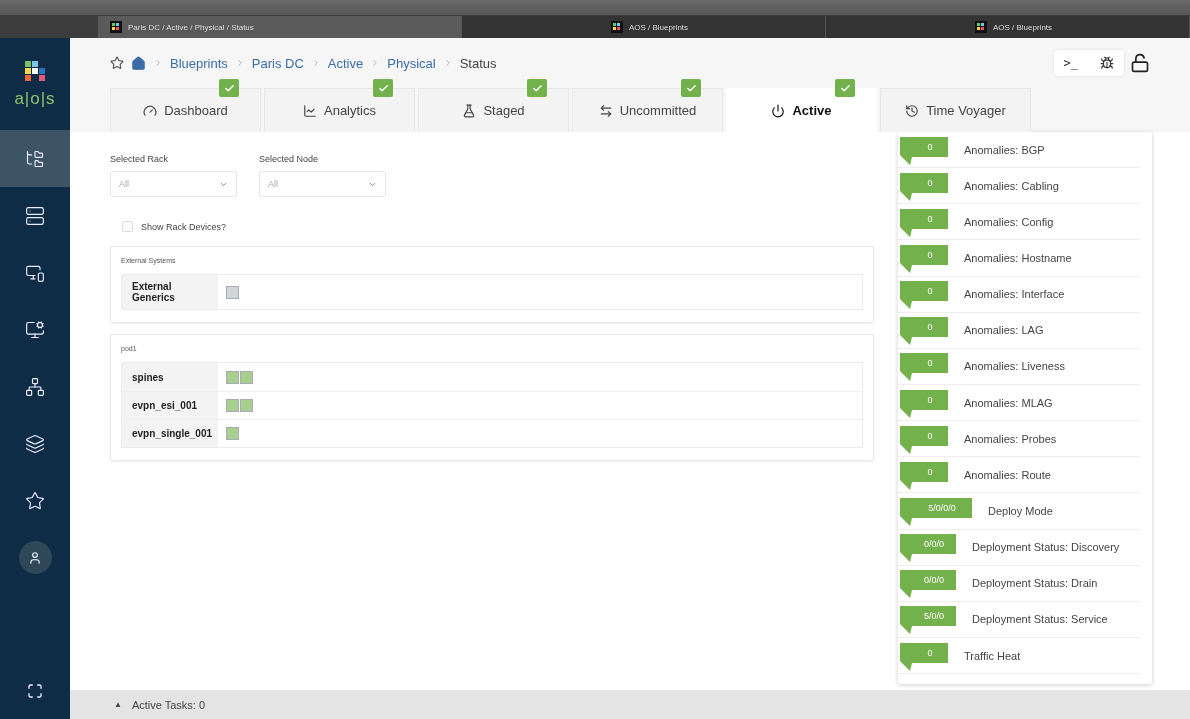 Image resolution: width=1190 pixels, height=719 pixels. I want to click on field-label: Selected Node, so click(289, 159).